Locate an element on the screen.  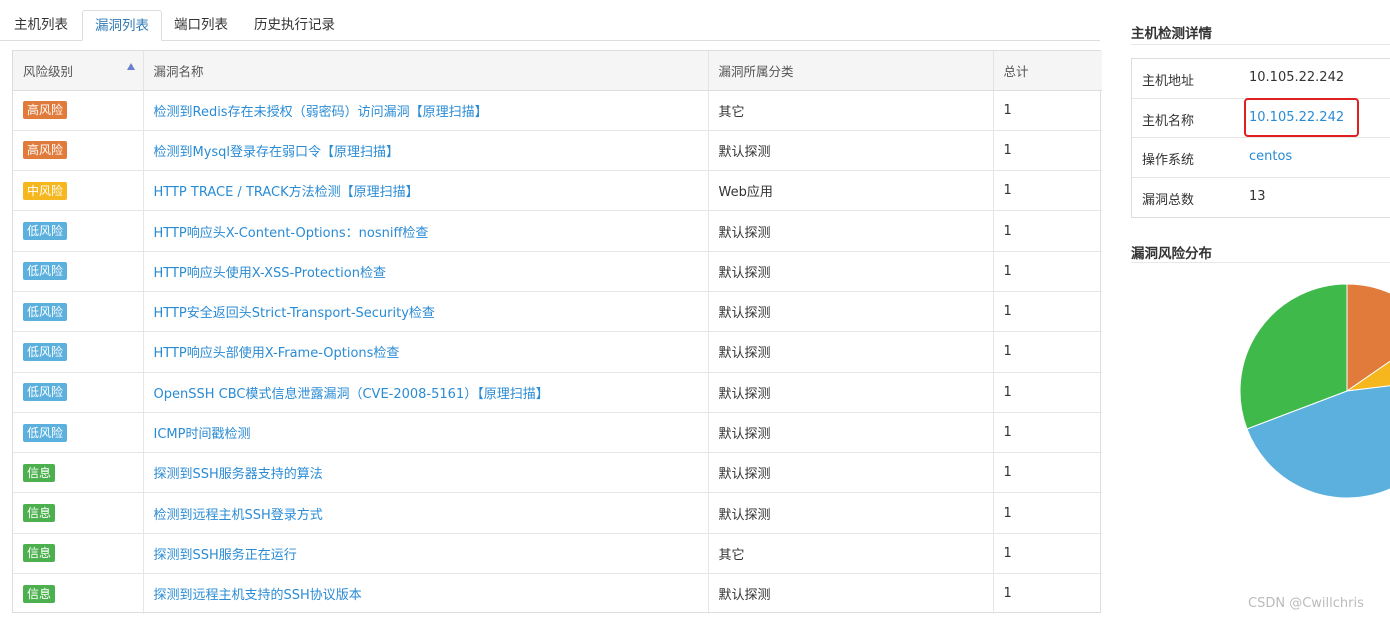
column-header-vuln-name: 漏洞名称 is located at coordinates (426, 71).